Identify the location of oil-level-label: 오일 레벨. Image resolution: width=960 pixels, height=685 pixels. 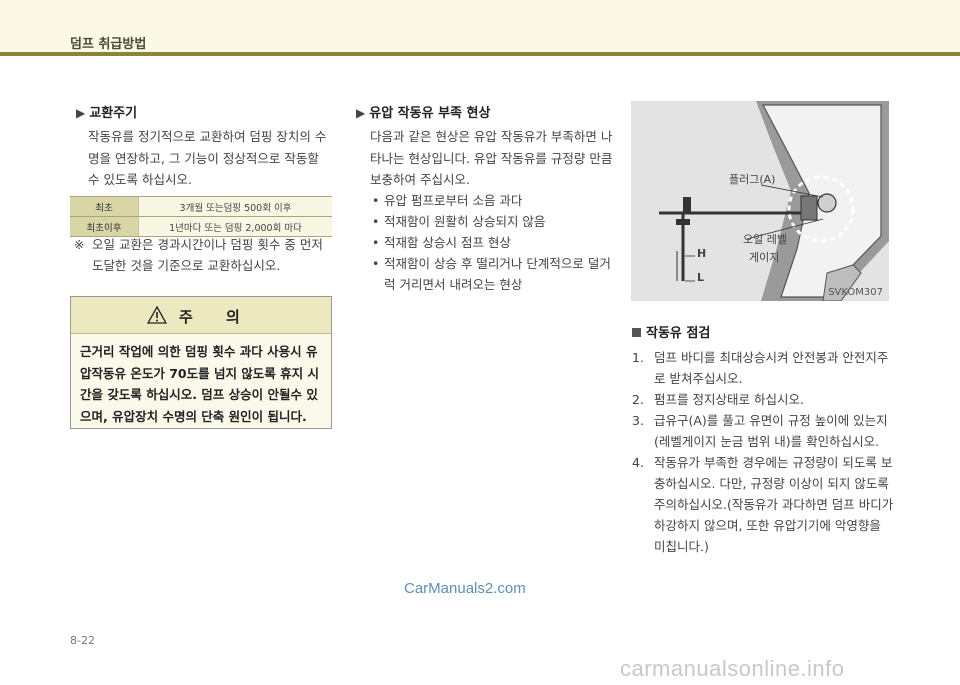
(765, 239).